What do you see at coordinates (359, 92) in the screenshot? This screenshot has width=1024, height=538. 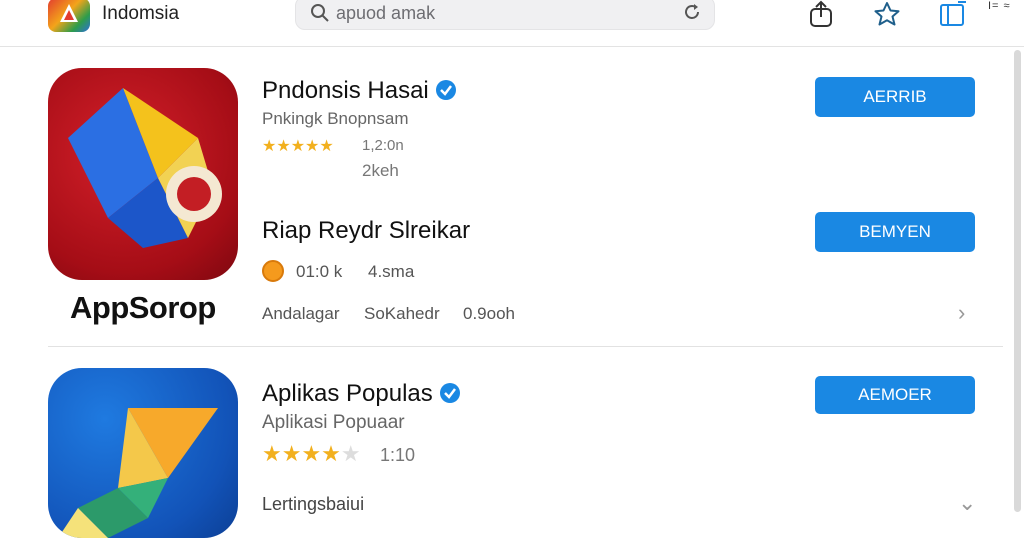 I see `app-title-1: Pndonsis Hasai` at bounding box center [359, 92].